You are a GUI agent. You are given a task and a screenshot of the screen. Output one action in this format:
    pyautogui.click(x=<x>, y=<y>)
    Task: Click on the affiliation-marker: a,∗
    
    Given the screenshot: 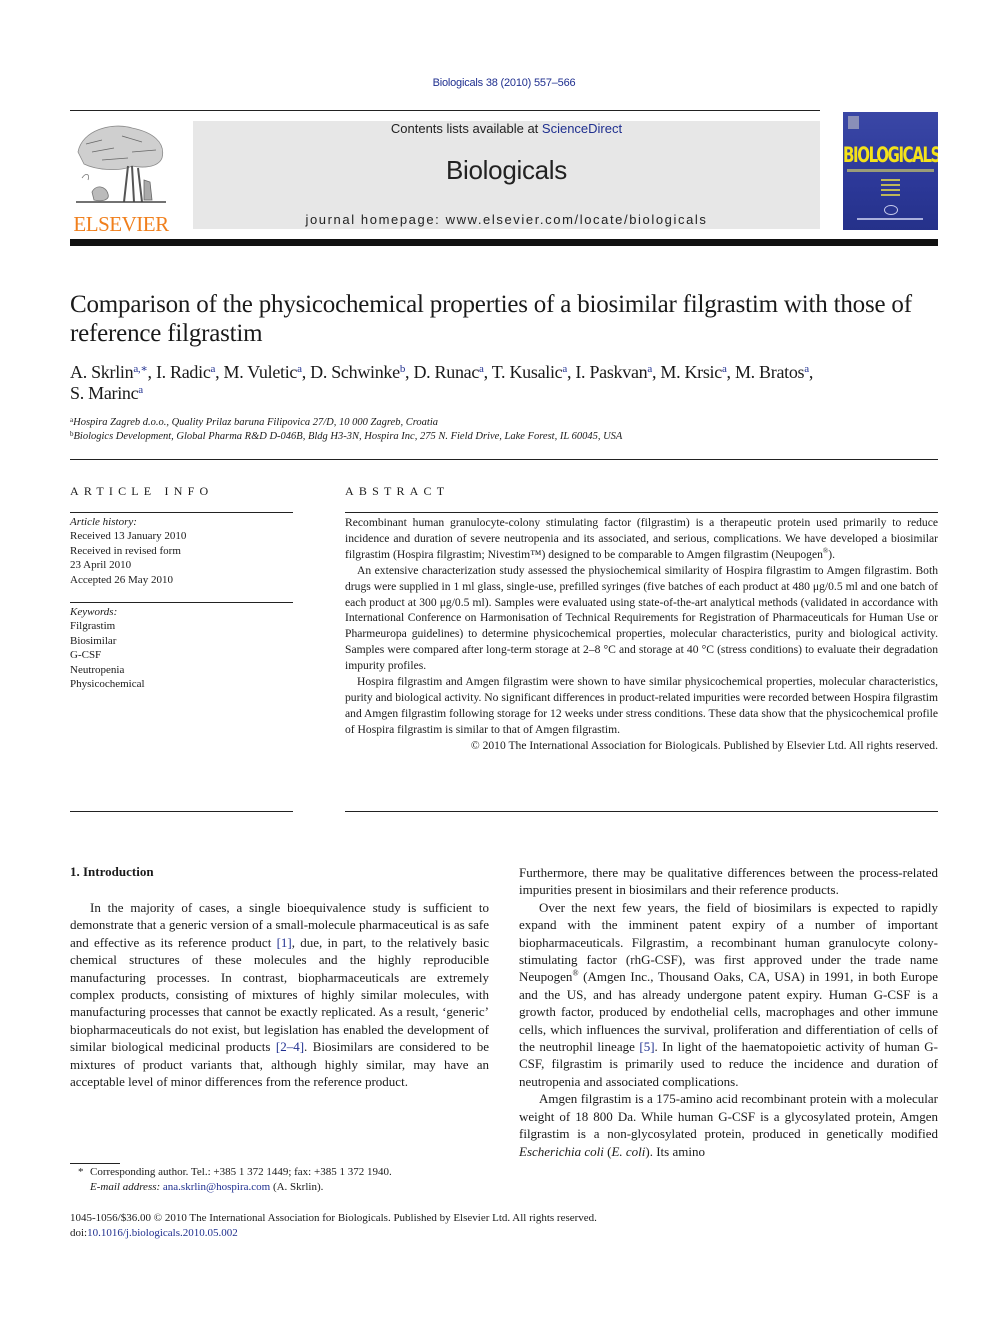 What is the action you would take?
    pyautogui.click(x=140, y=369)
    